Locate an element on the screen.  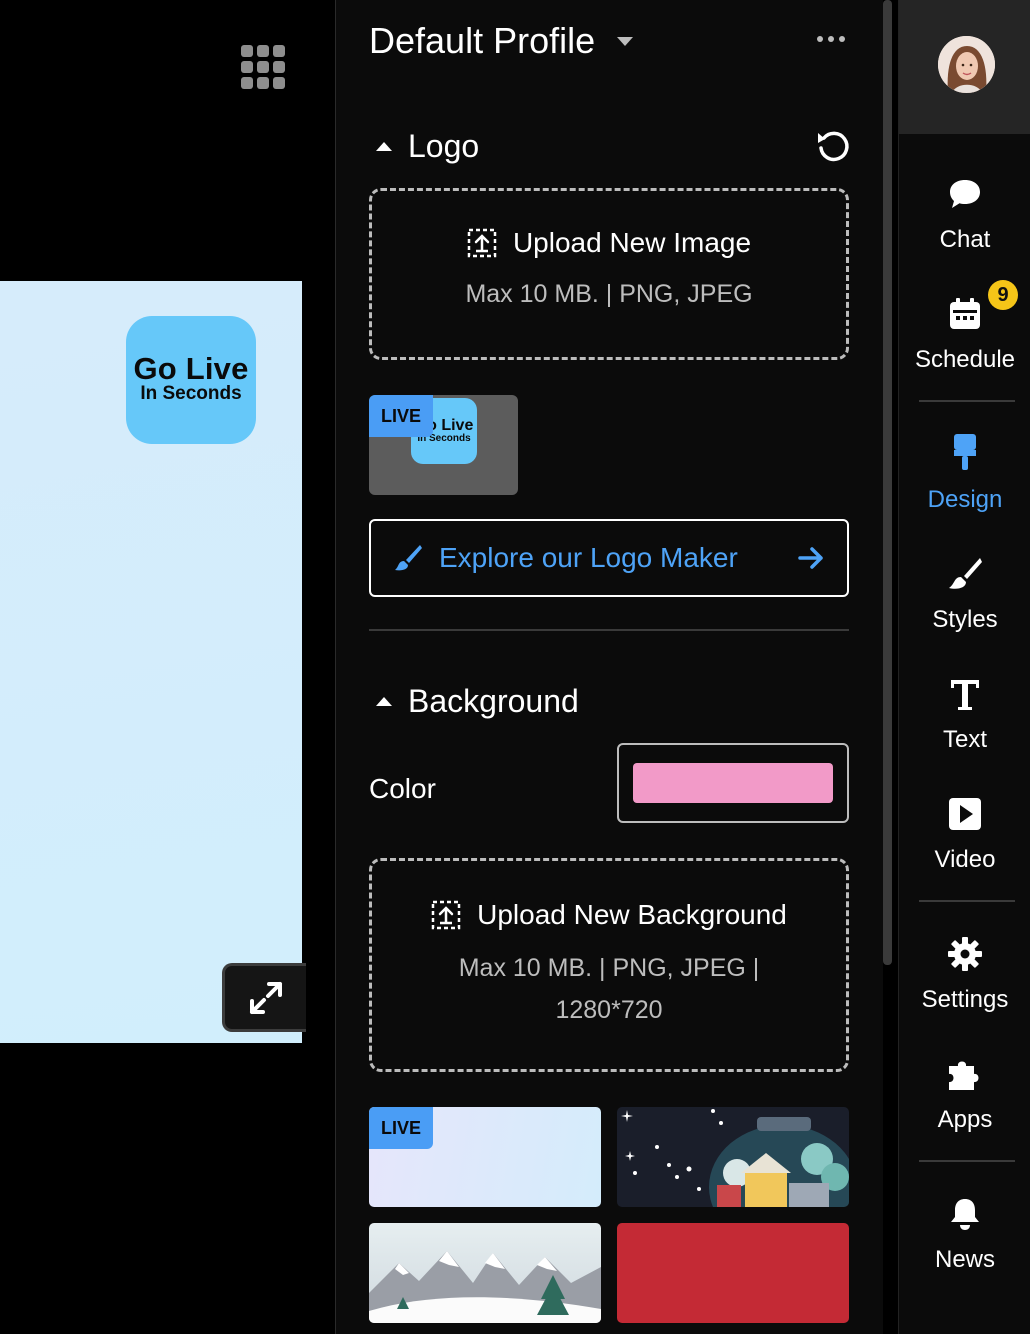
rail-label-chat: Chat is located at coordinates (965, 239).